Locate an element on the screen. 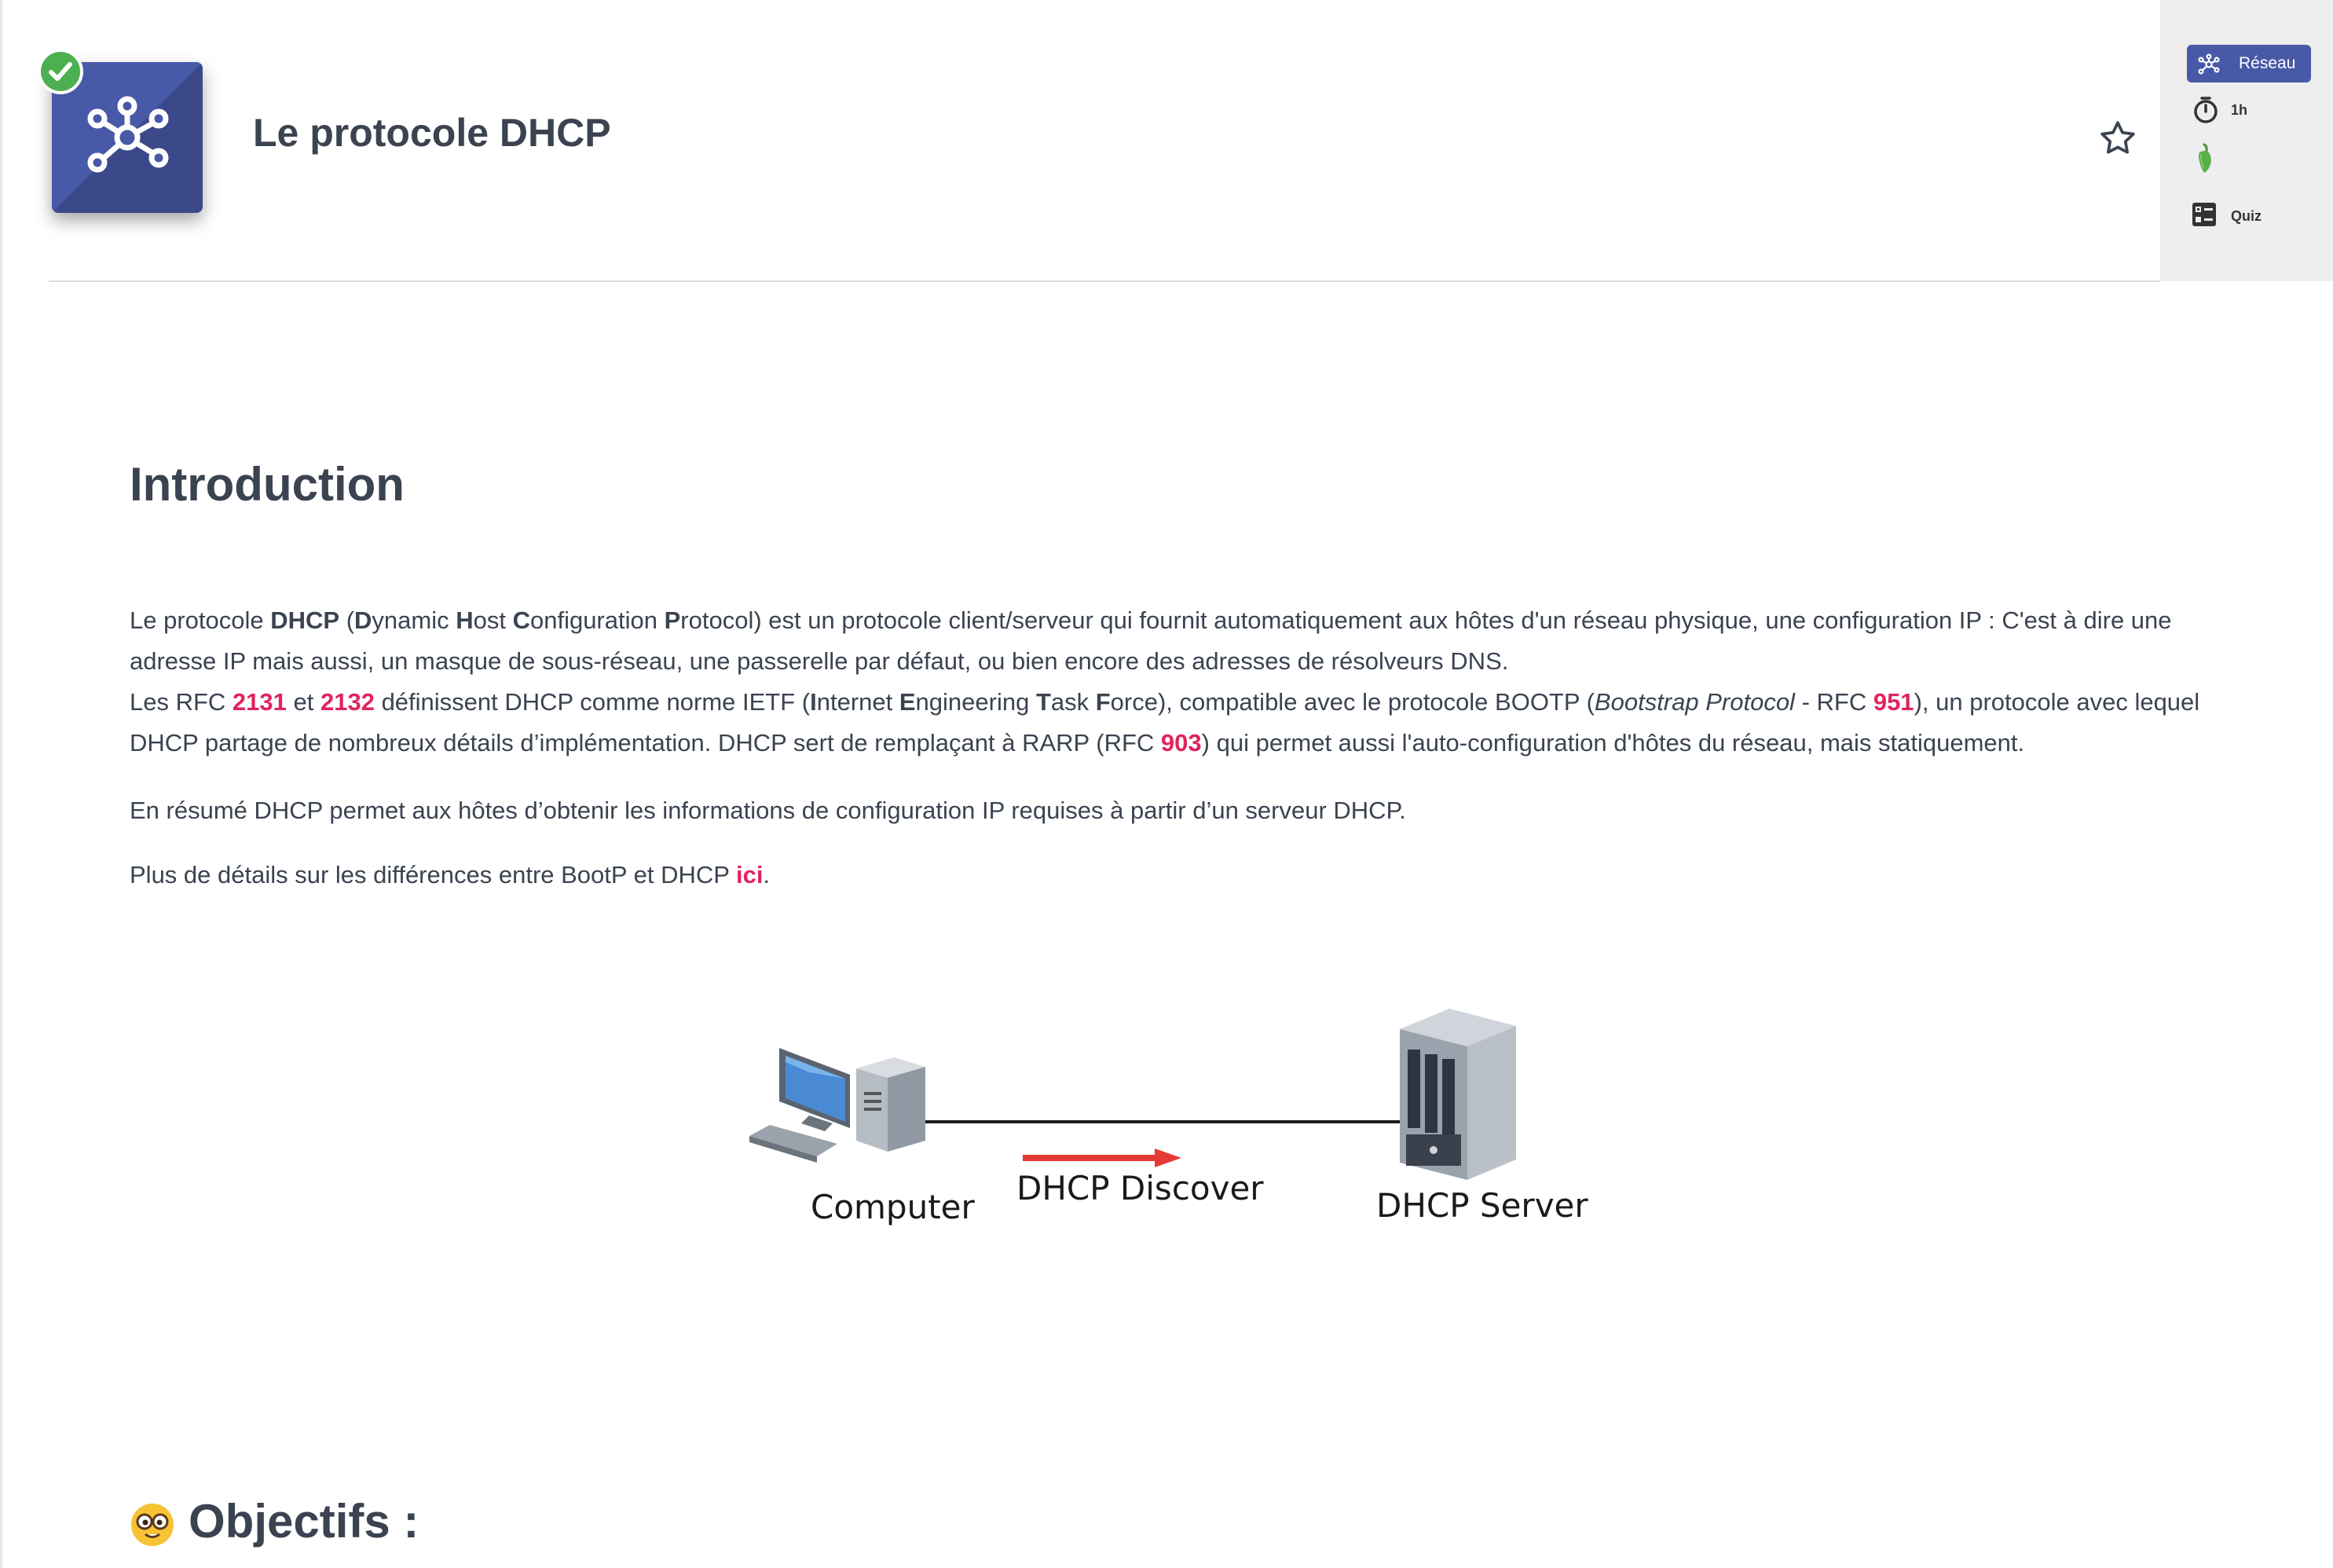 The image size is (2333, 1568). rfc-2132-link: 2132 is located at coordinates (348, 702).